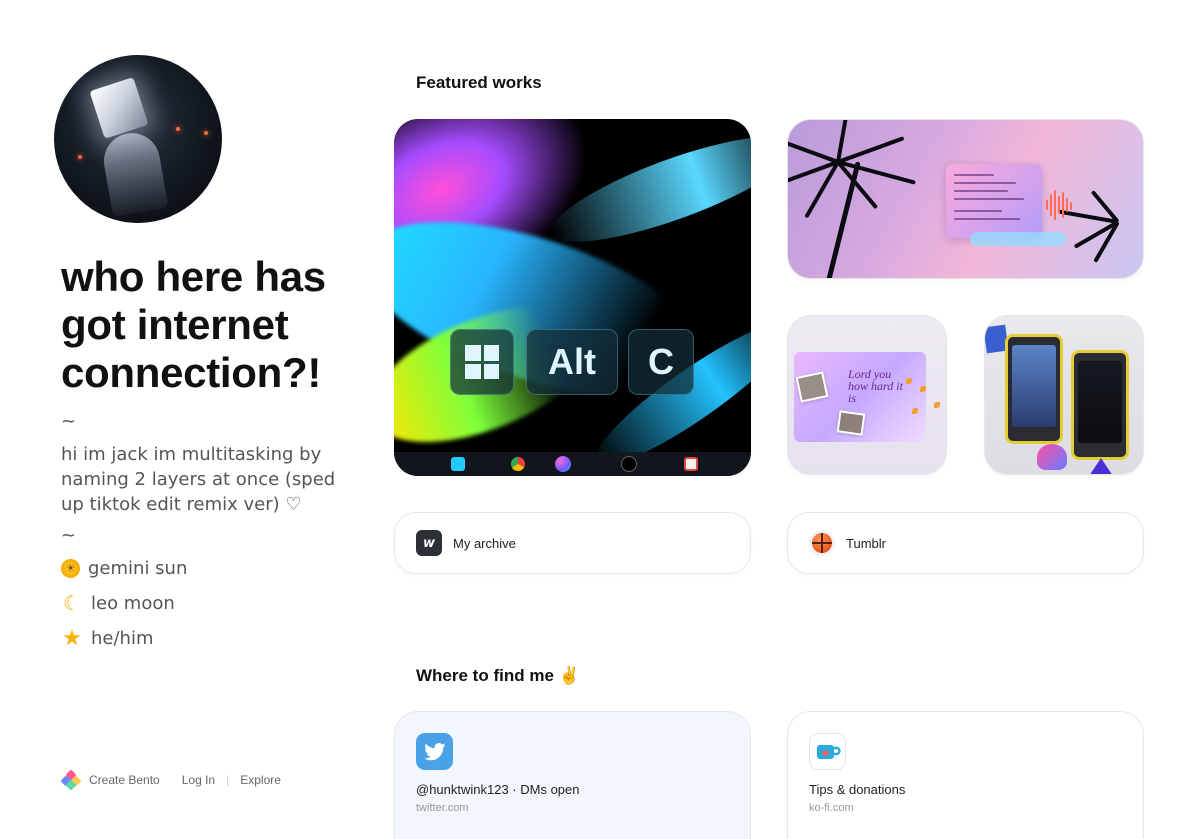  I want to click on trait-text: leo moon, so click(133, 603).